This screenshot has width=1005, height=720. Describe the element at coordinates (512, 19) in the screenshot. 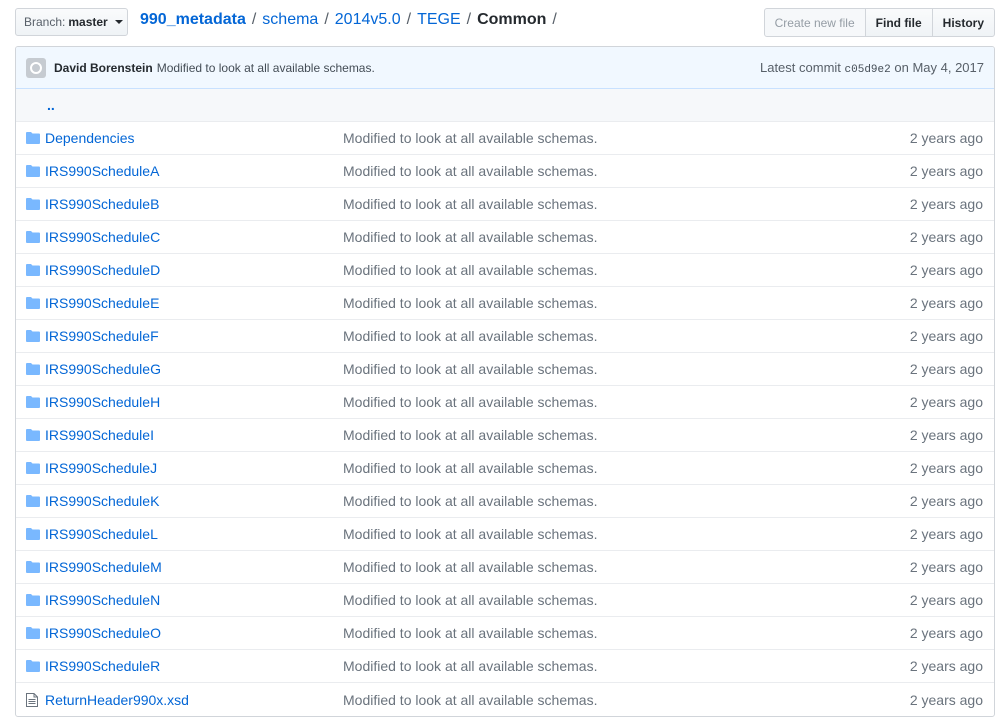

I see `breadcrumb-current: Common` at that location.